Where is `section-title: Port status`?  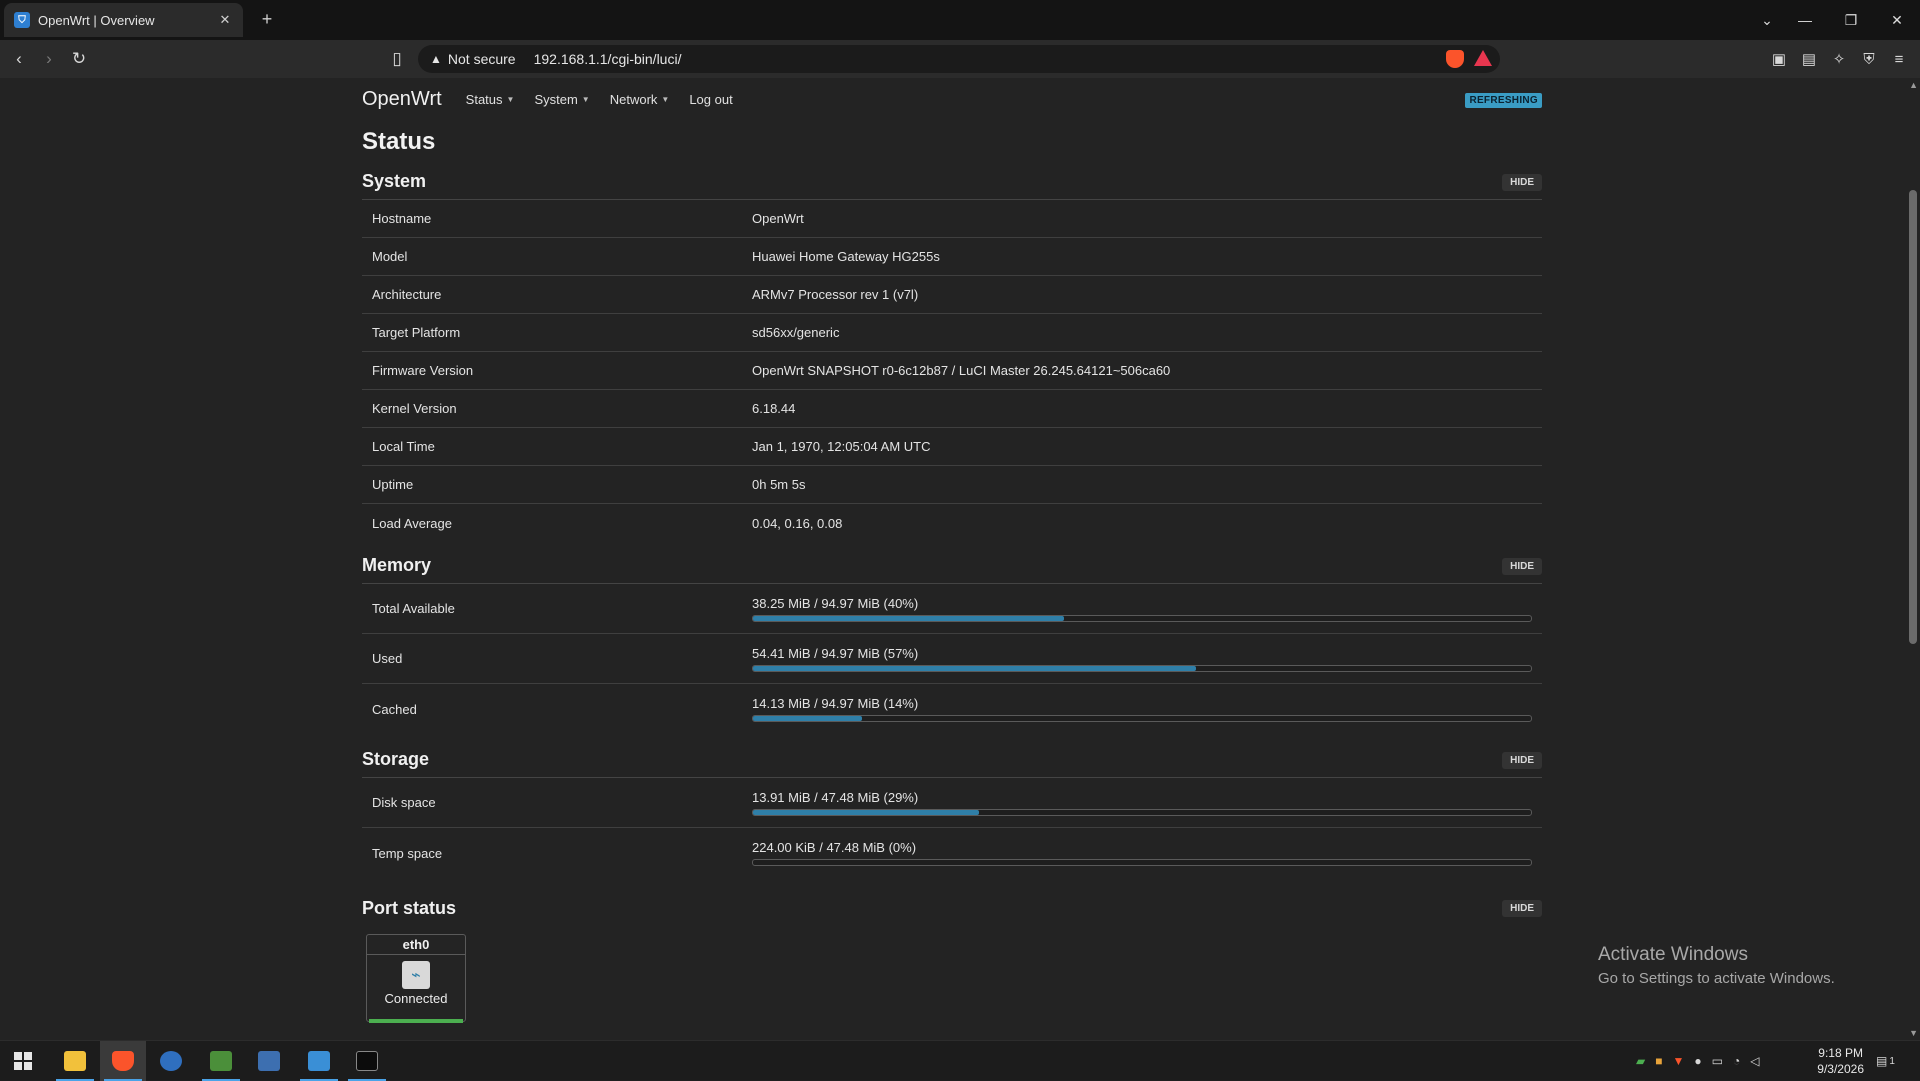
section-title: Port status is located at coordinates (409, 907).